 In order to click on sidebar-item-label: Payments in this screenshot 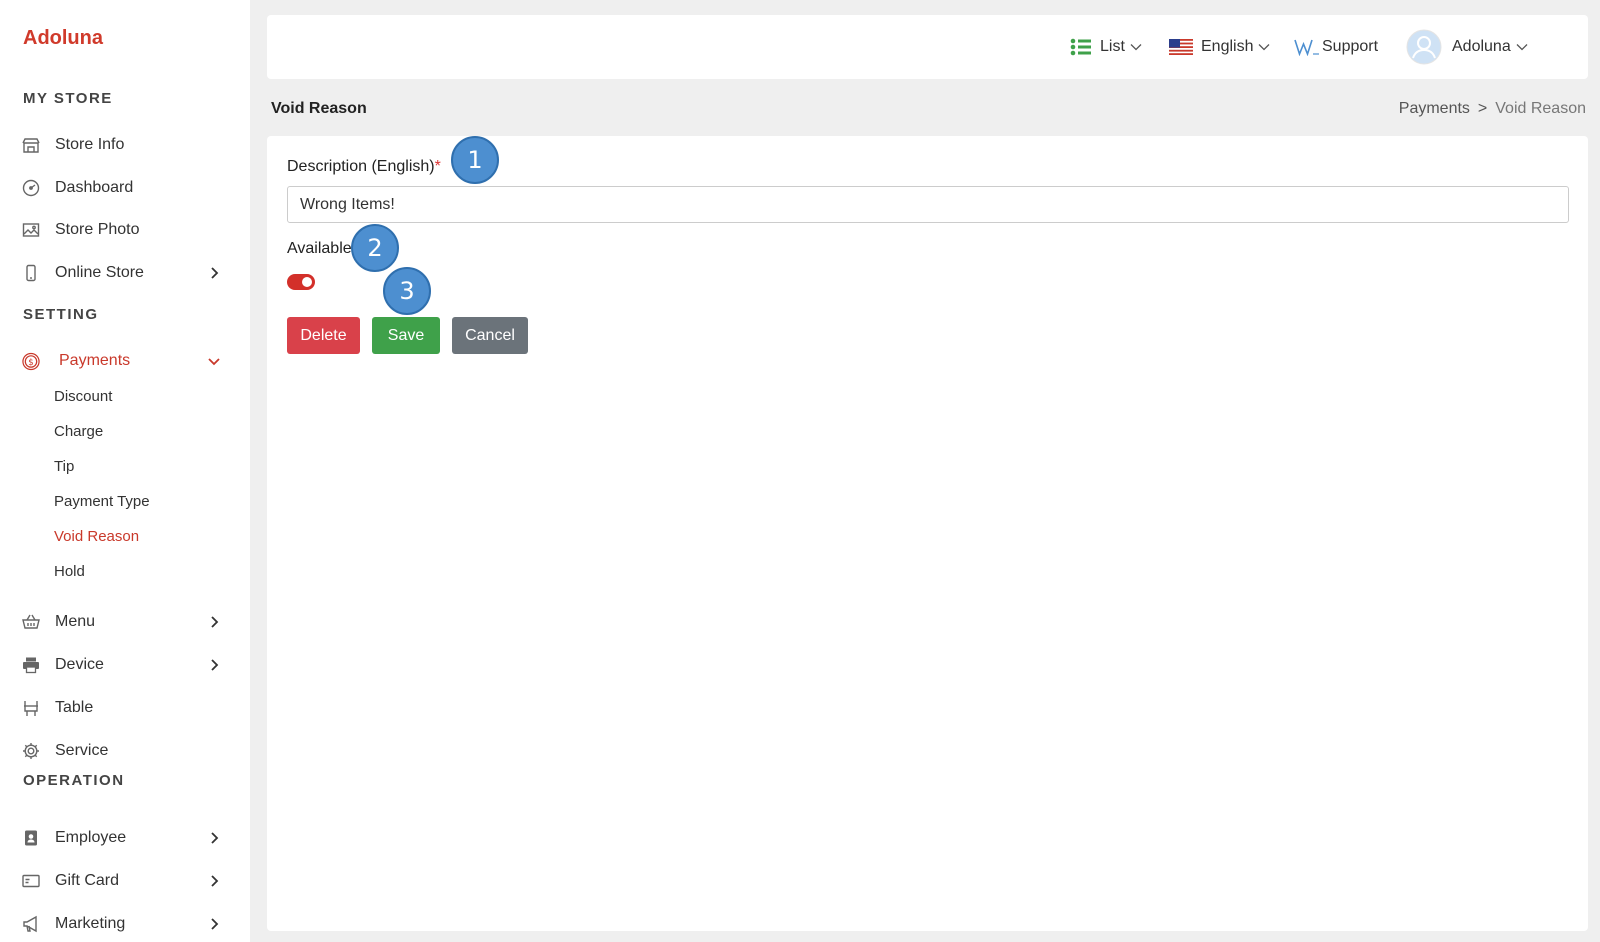, I will do `click(95, 360)`.